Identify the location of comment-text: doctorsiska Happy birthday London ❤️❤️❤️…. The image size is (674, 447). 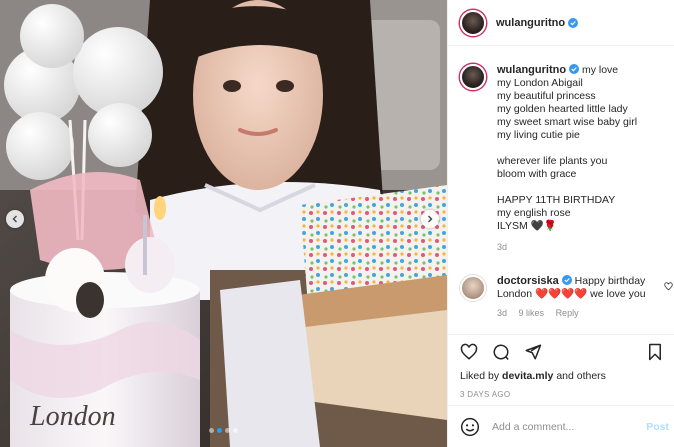
(572, 297).